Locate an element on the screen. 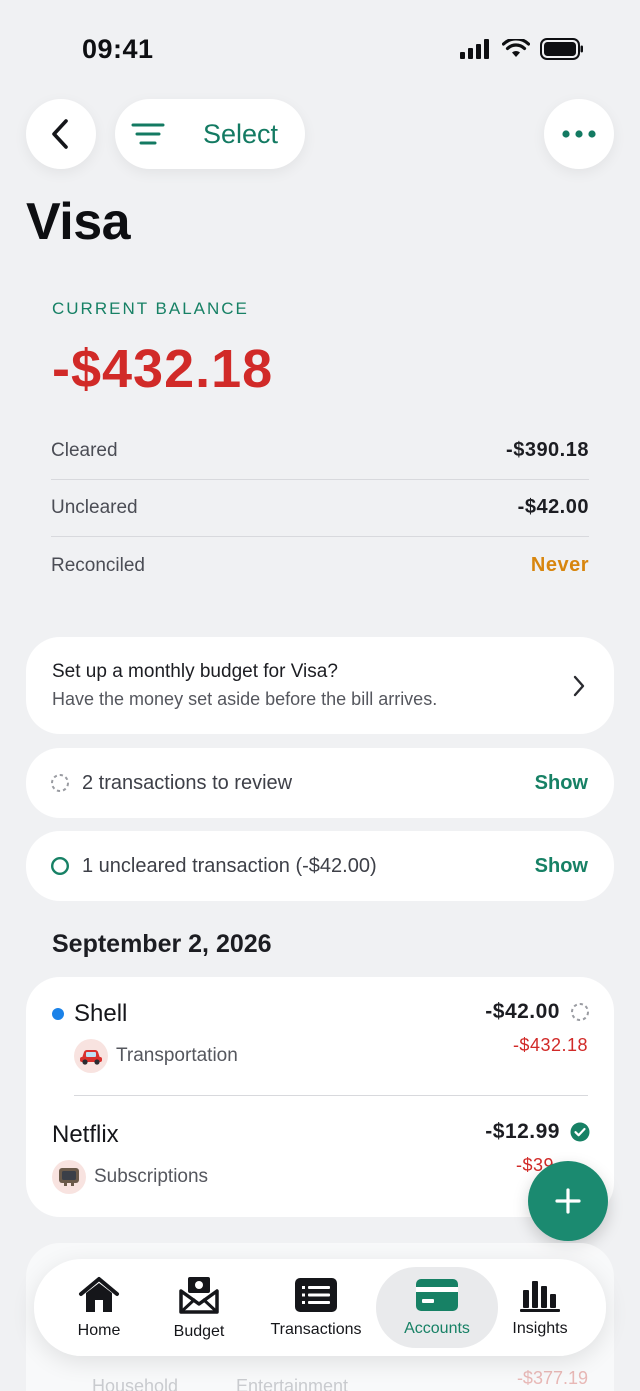  envelope-icon is located at coordinates (199, 1295).